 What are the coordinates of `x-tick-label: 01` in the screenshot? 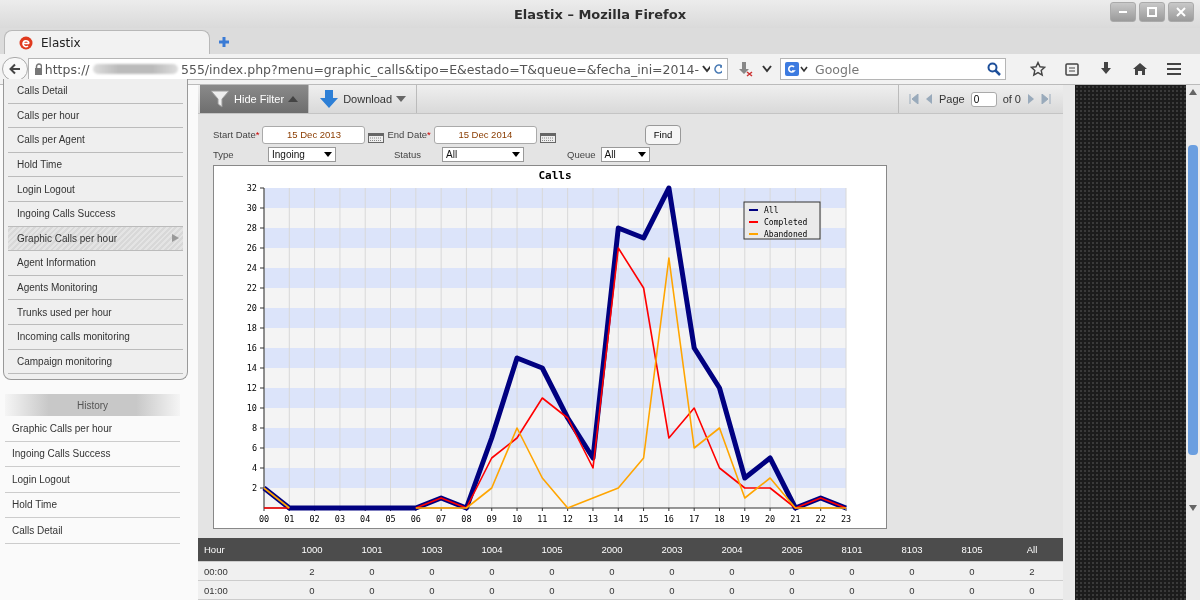 It's located at (289, 519).